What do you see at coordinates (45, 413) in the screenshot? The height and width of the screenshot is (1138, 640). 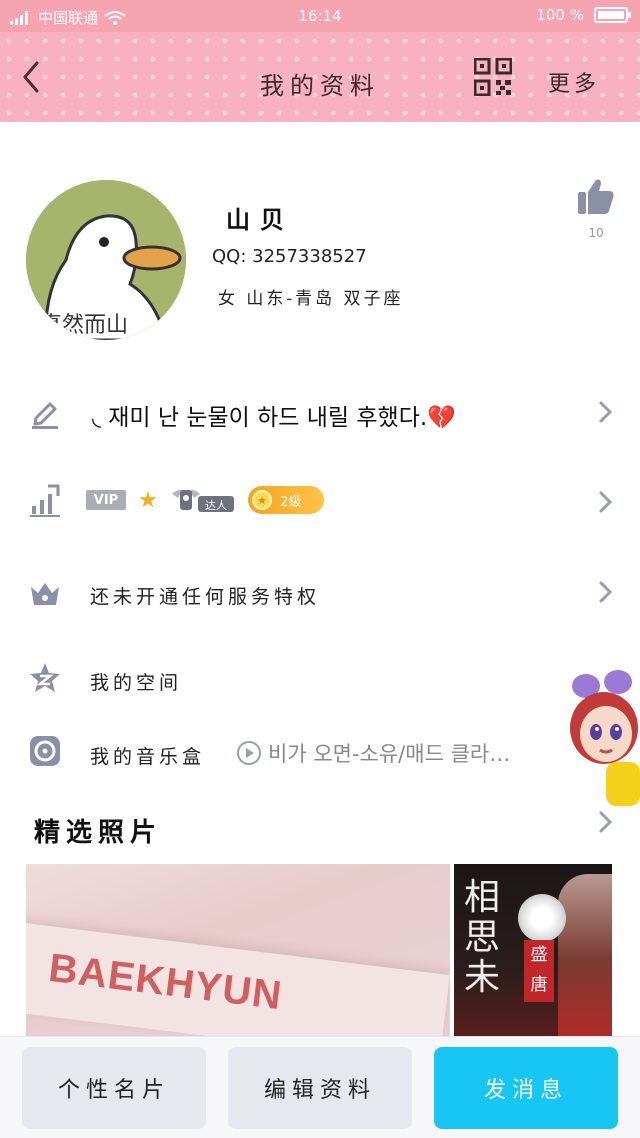 I see `pencil-icon` at bounding box center [45, 413].